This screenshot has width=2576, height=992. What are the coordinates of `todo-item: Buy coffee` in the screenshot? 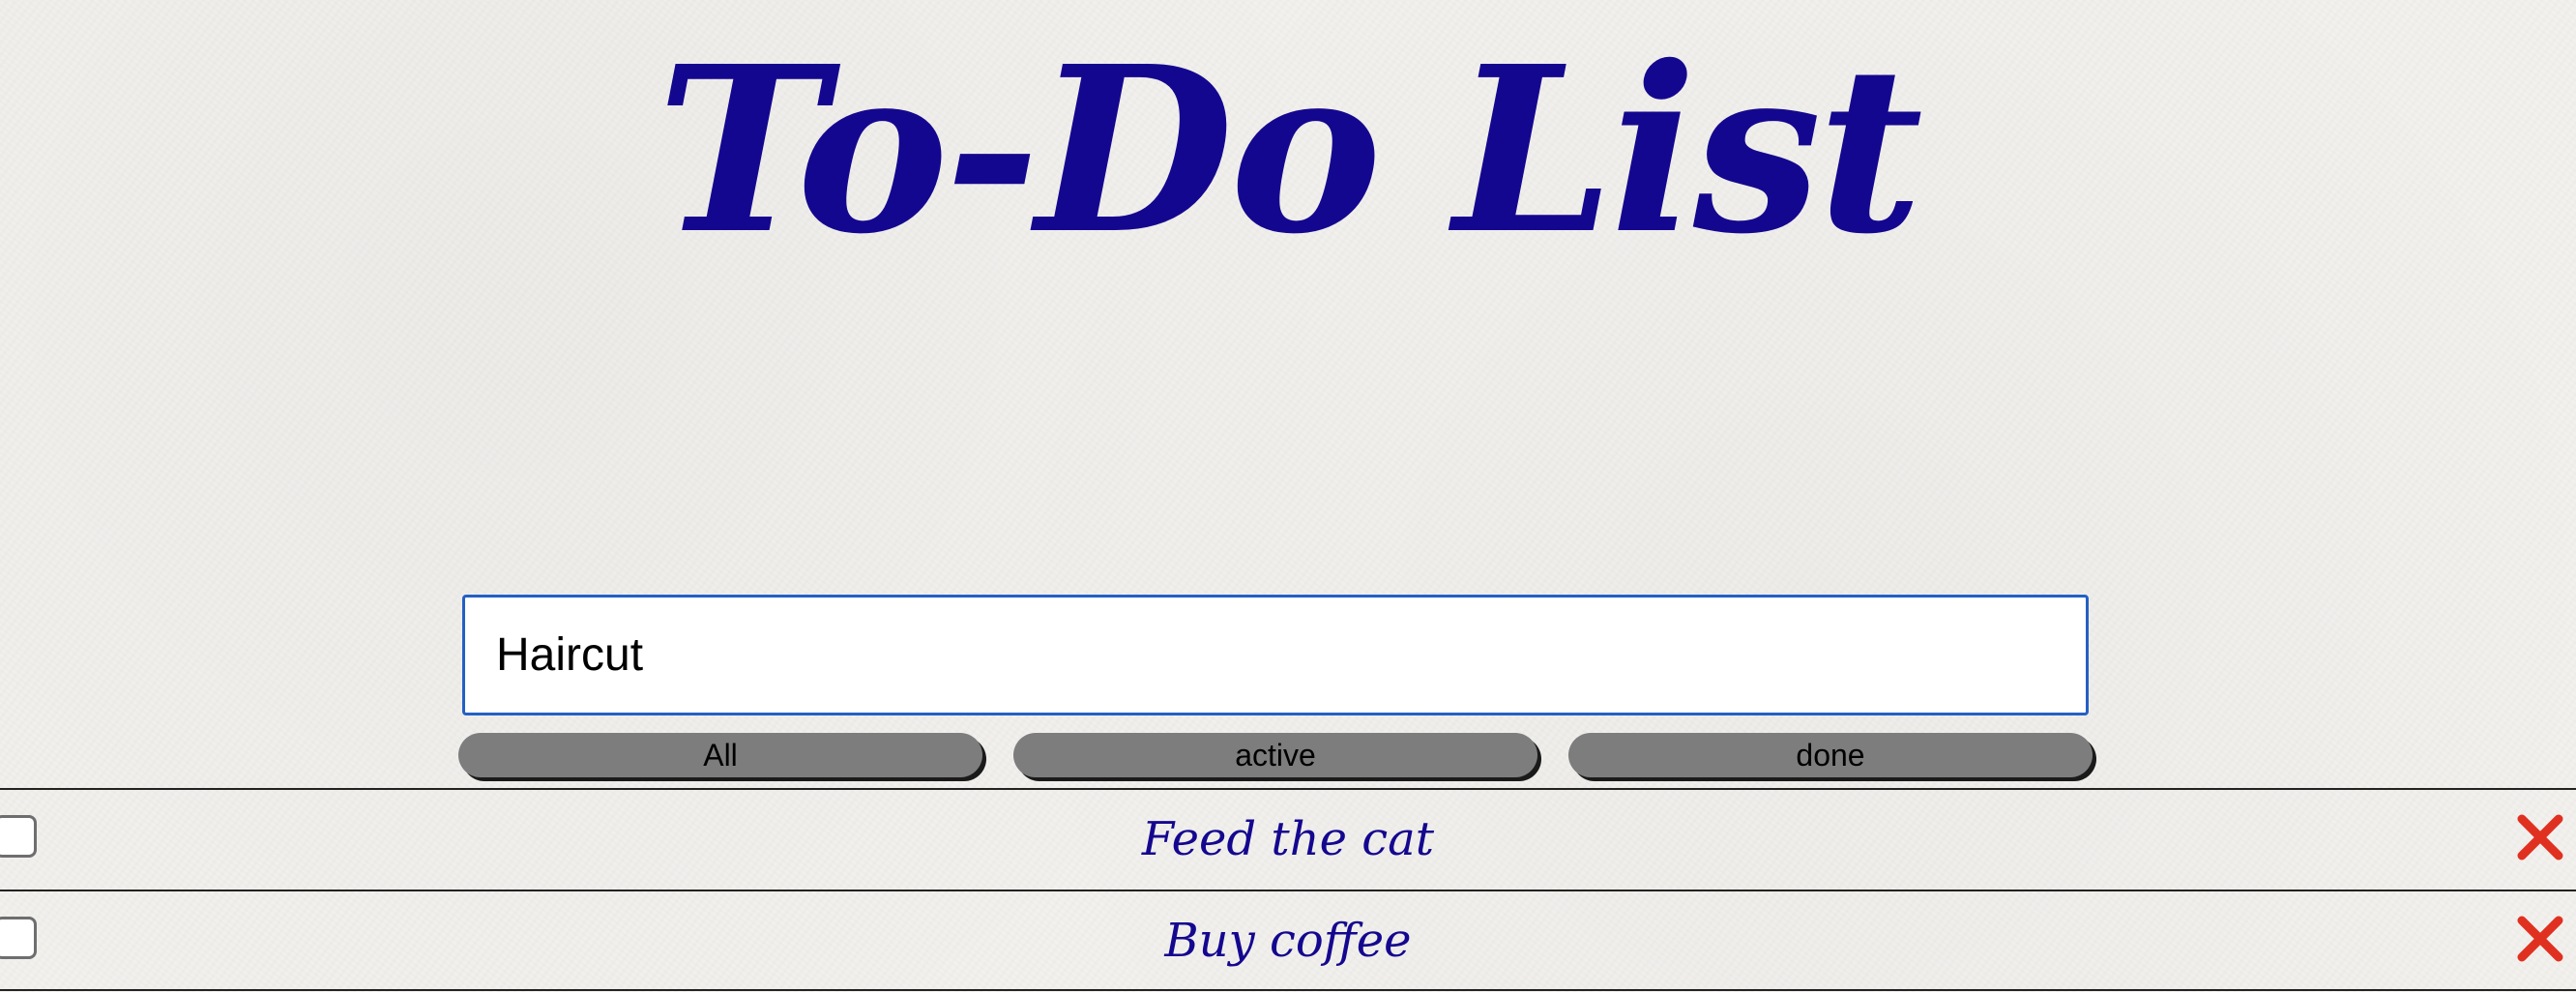 It's located at (1288, 940).